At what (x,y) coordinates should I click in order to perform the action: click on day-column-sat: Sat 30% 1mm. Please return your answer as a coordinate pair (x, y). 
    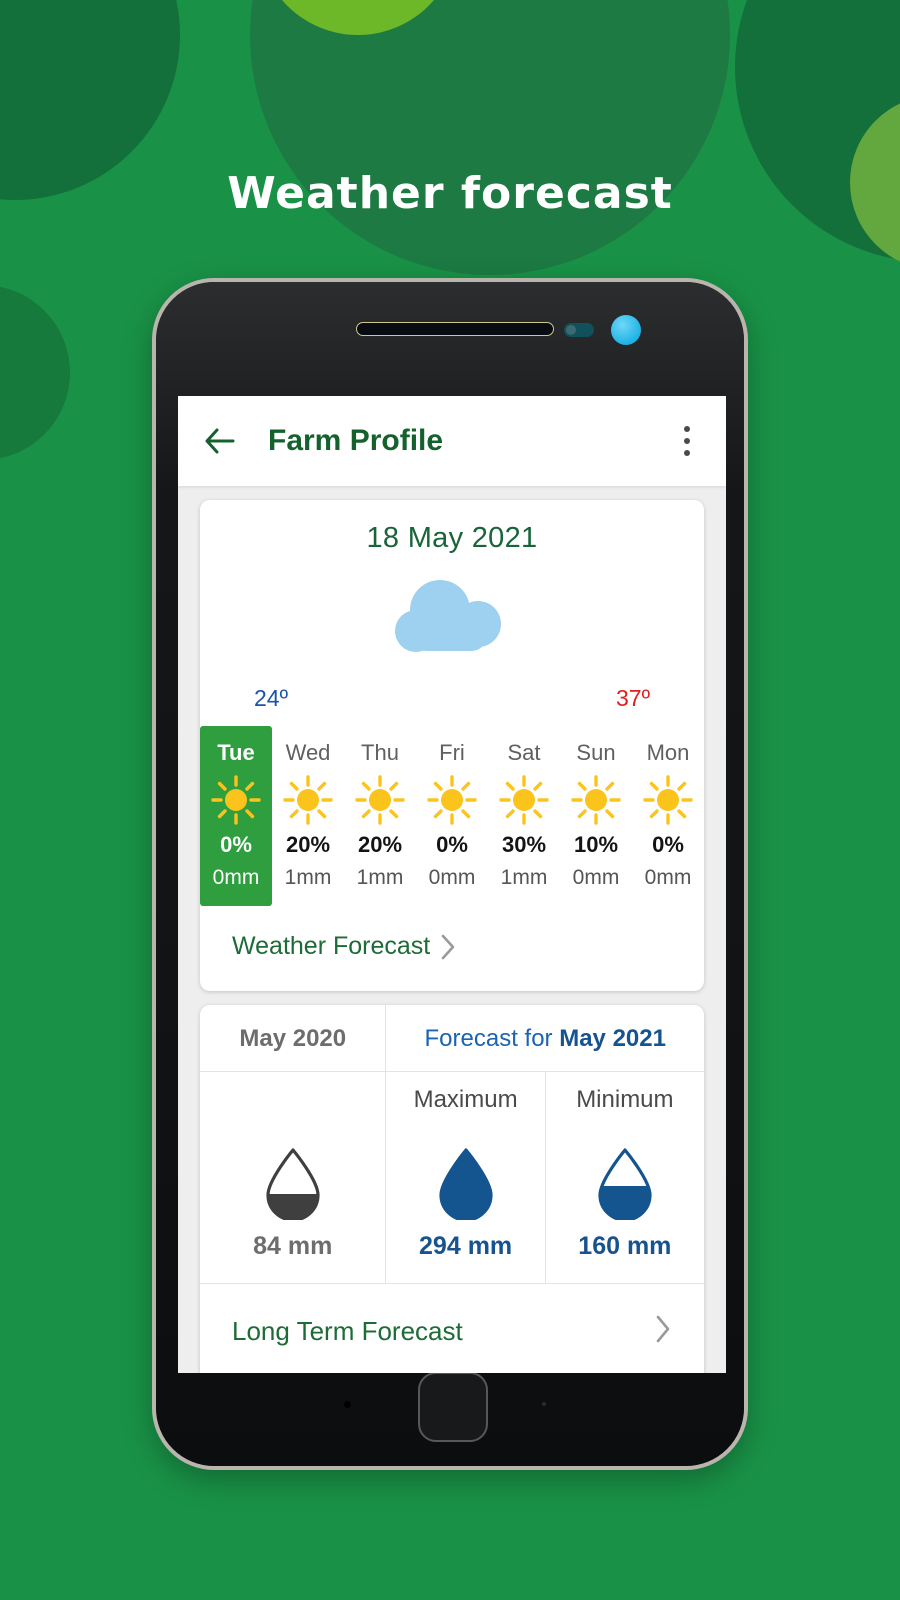
    Looking at the image, I should click on (524, 816).